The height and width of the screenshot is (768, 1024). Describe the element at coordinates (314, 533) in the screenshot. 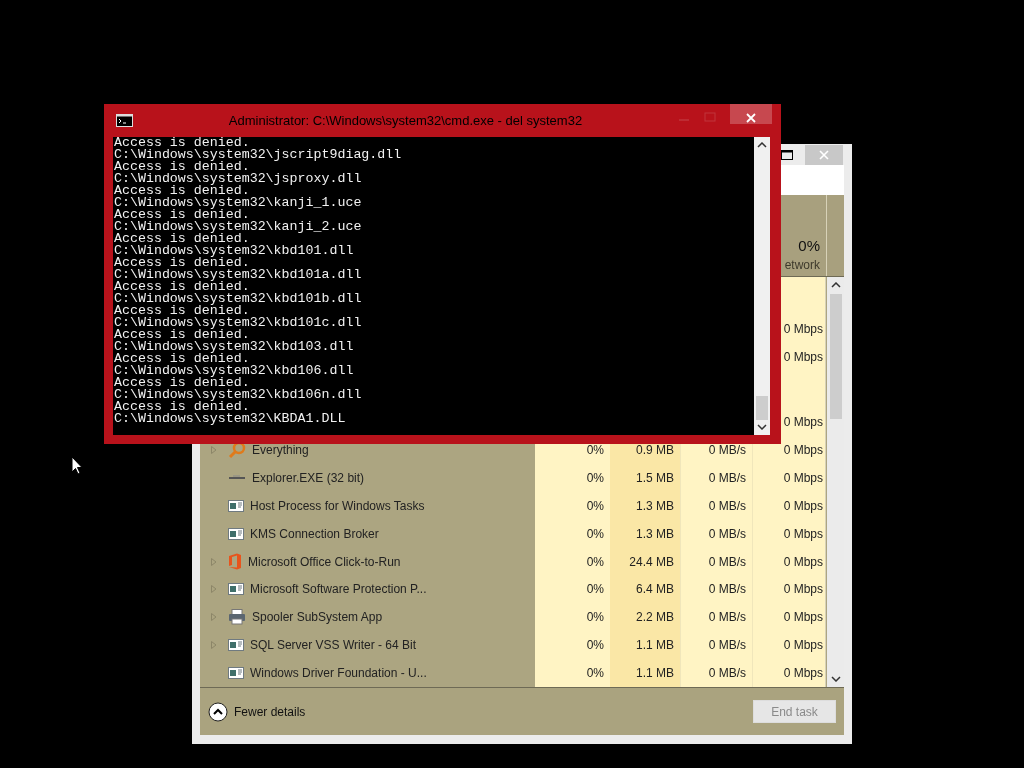

I see `process-name: KMS Connection Broker` at that location.